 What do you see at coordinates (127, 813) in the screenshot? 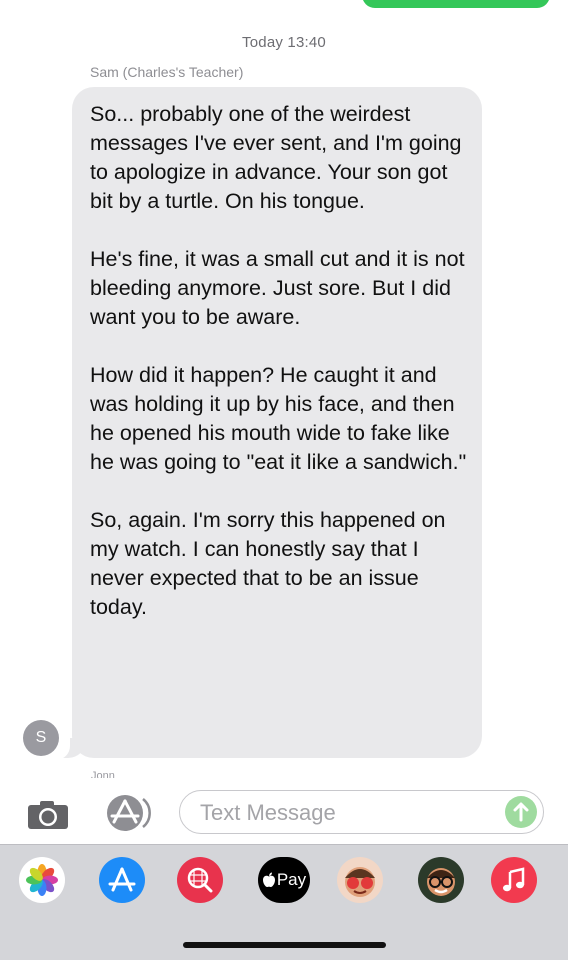
I see `app-store-button` at bounding box center [127, 813].